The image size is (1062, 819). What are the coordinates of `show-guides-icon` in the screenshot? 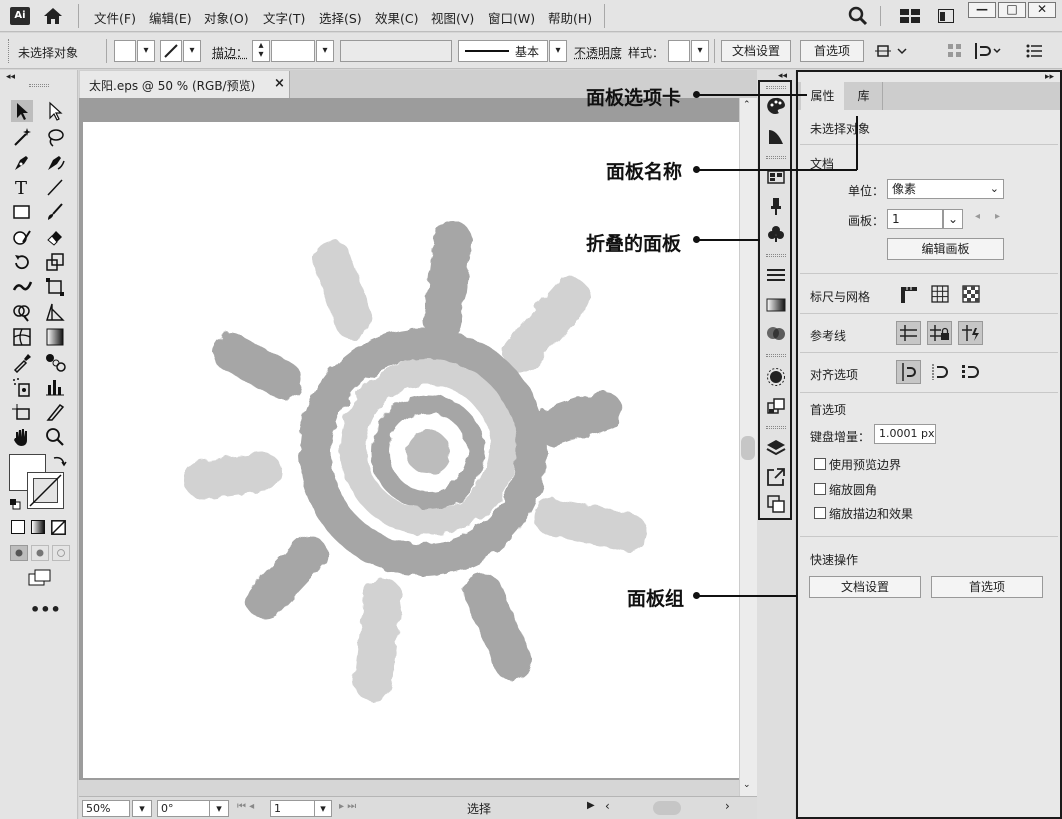 It's located at (908, 333).